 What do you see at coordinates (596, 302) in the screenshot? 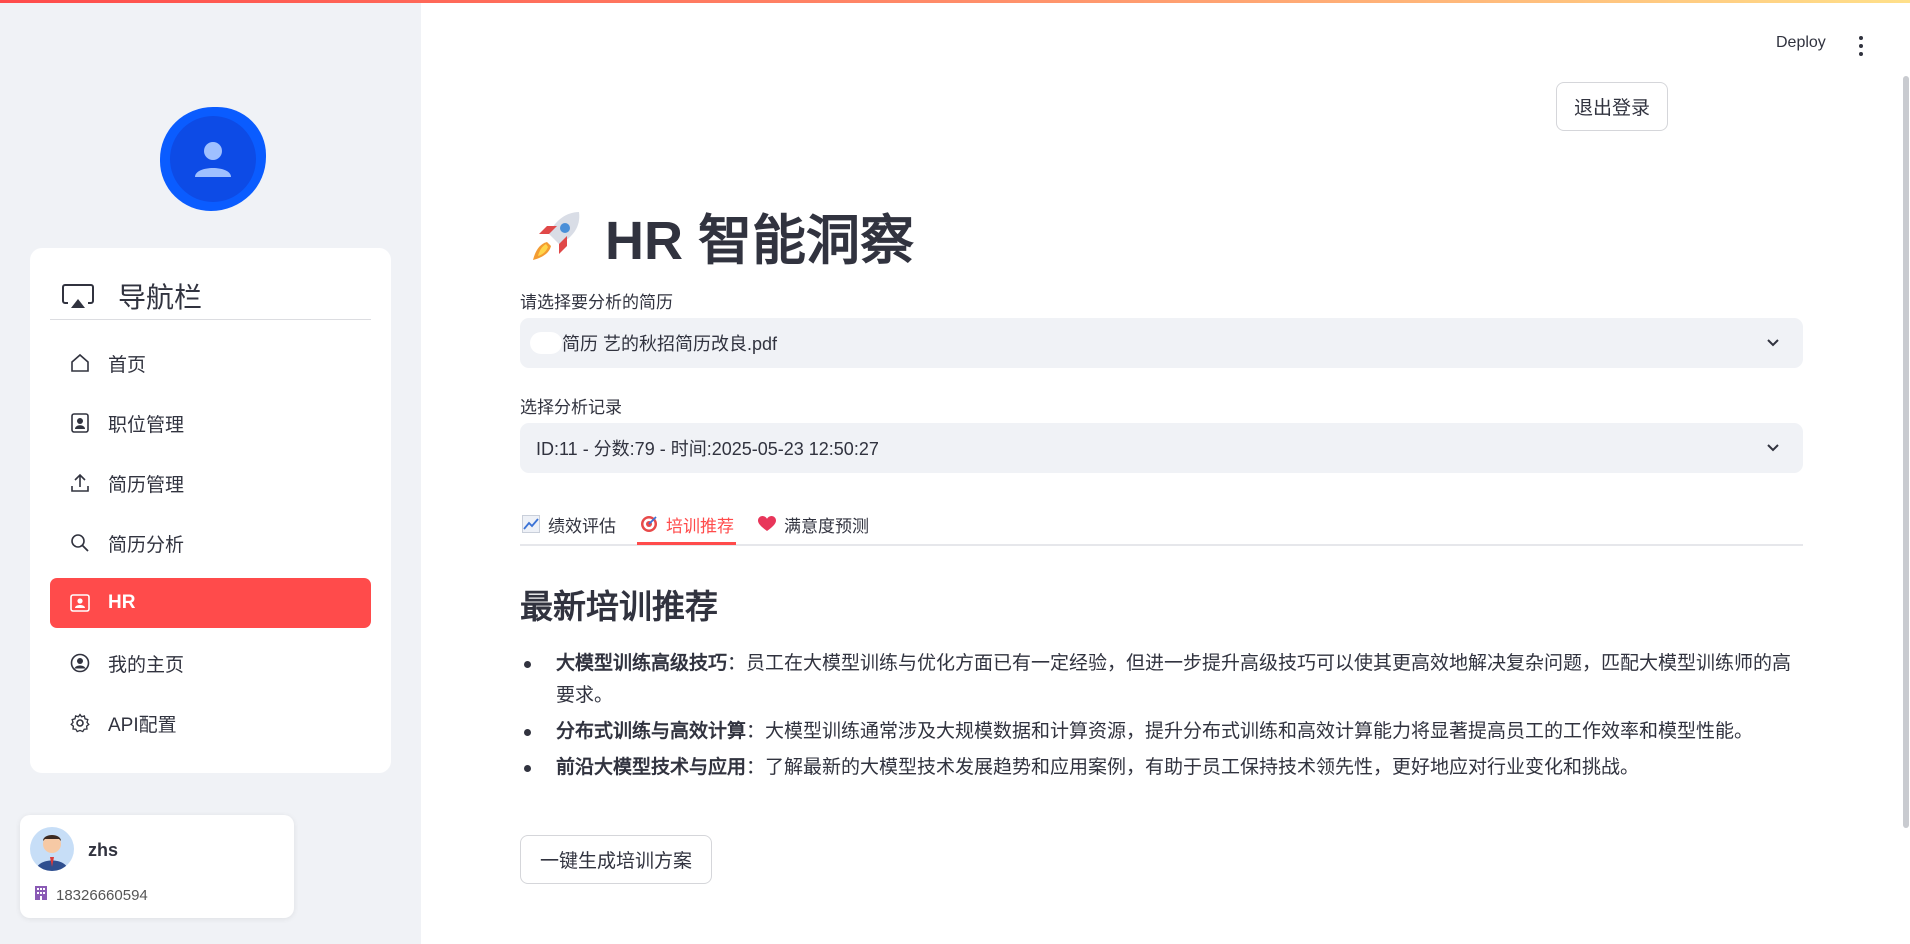
I see `resume-select-label: 请选择要分析的简历` at bounding box center [596, 302].